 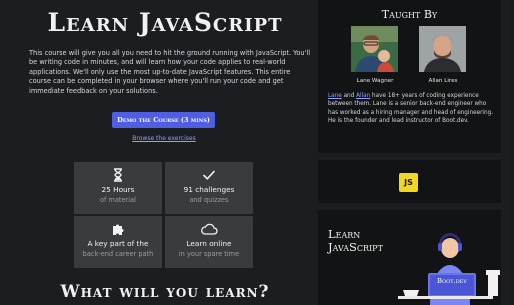 I want to click on bio-and: and, so click(x=349, y=96).